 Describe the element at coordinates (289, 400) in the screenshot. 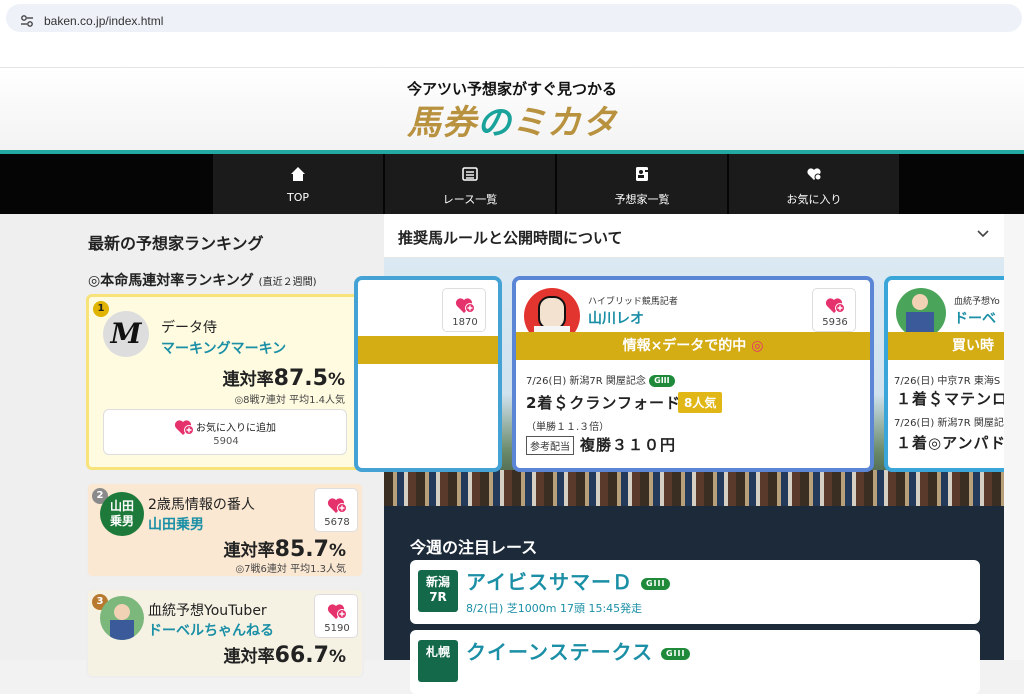

I see `win-stat: ◎8戦7連対 平均1.4人気` at that location.